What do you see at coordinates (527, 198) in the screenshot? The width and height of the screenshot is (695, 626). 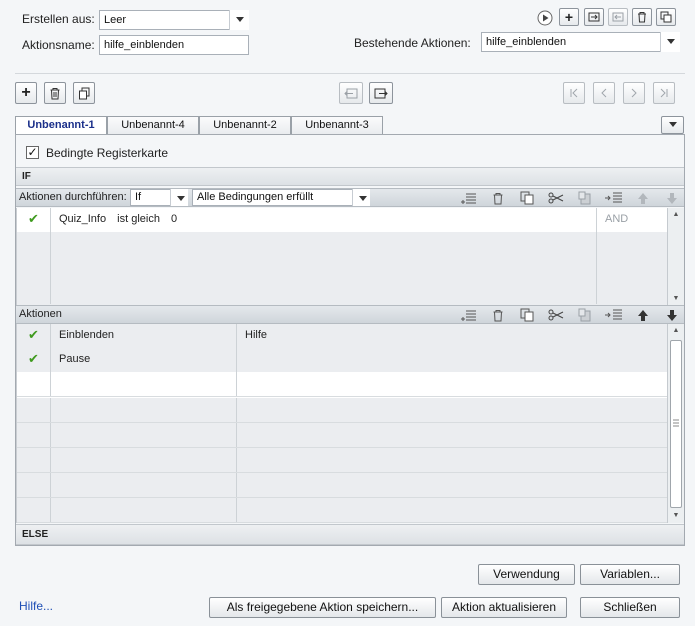 I see `copy-condition-icon` at bounding box center [527, 198].